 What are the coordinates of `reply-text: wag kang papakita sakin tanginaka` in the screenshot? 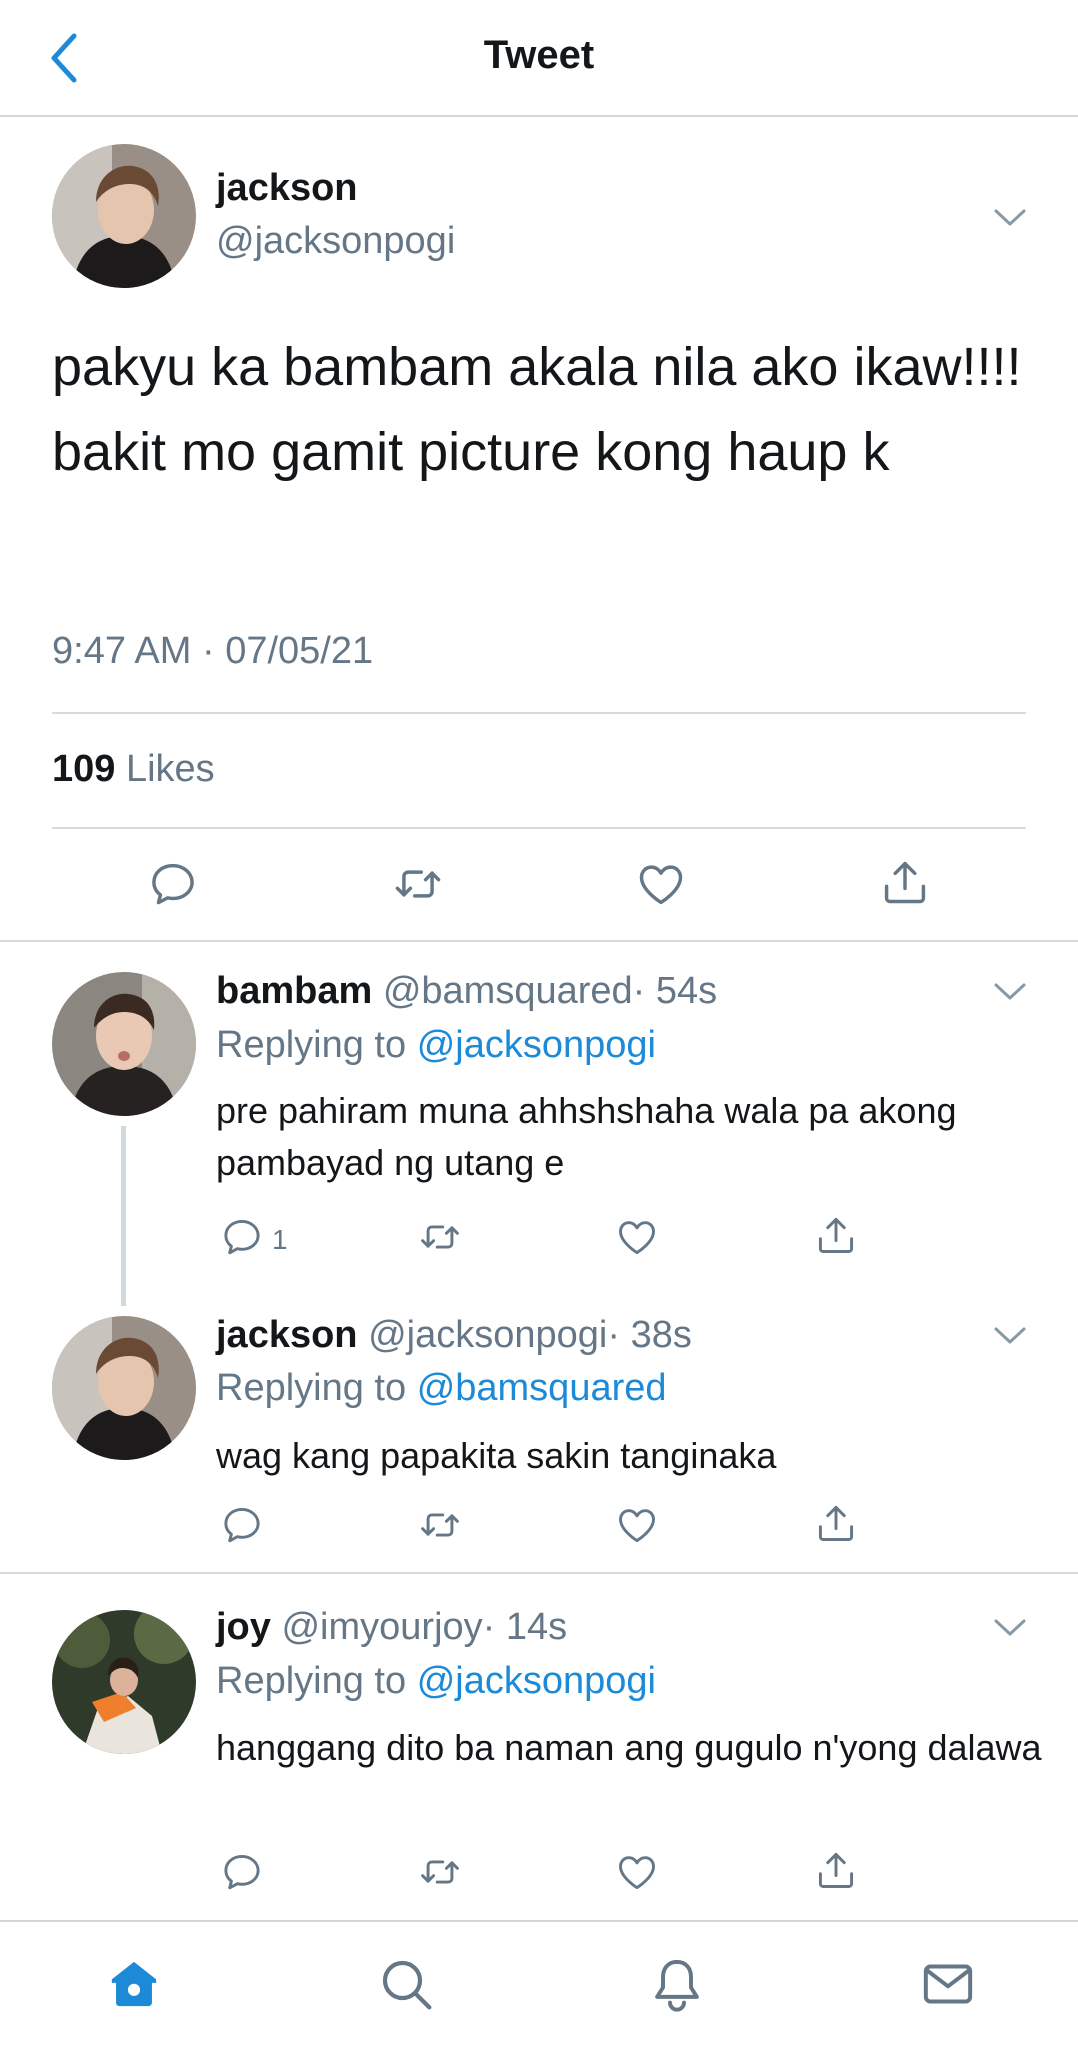 It's located at (496, 1455).